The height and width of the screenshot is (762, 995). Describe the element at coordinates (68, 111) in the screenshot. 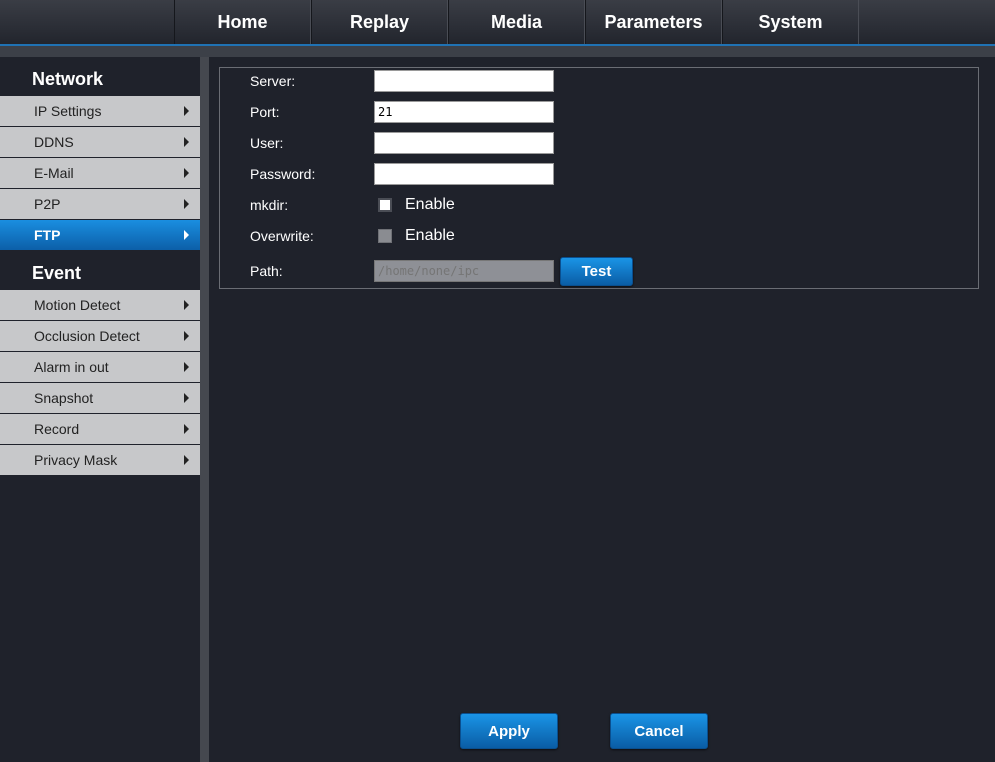

I see `sidebar-item-label: IP Settings` at that location.